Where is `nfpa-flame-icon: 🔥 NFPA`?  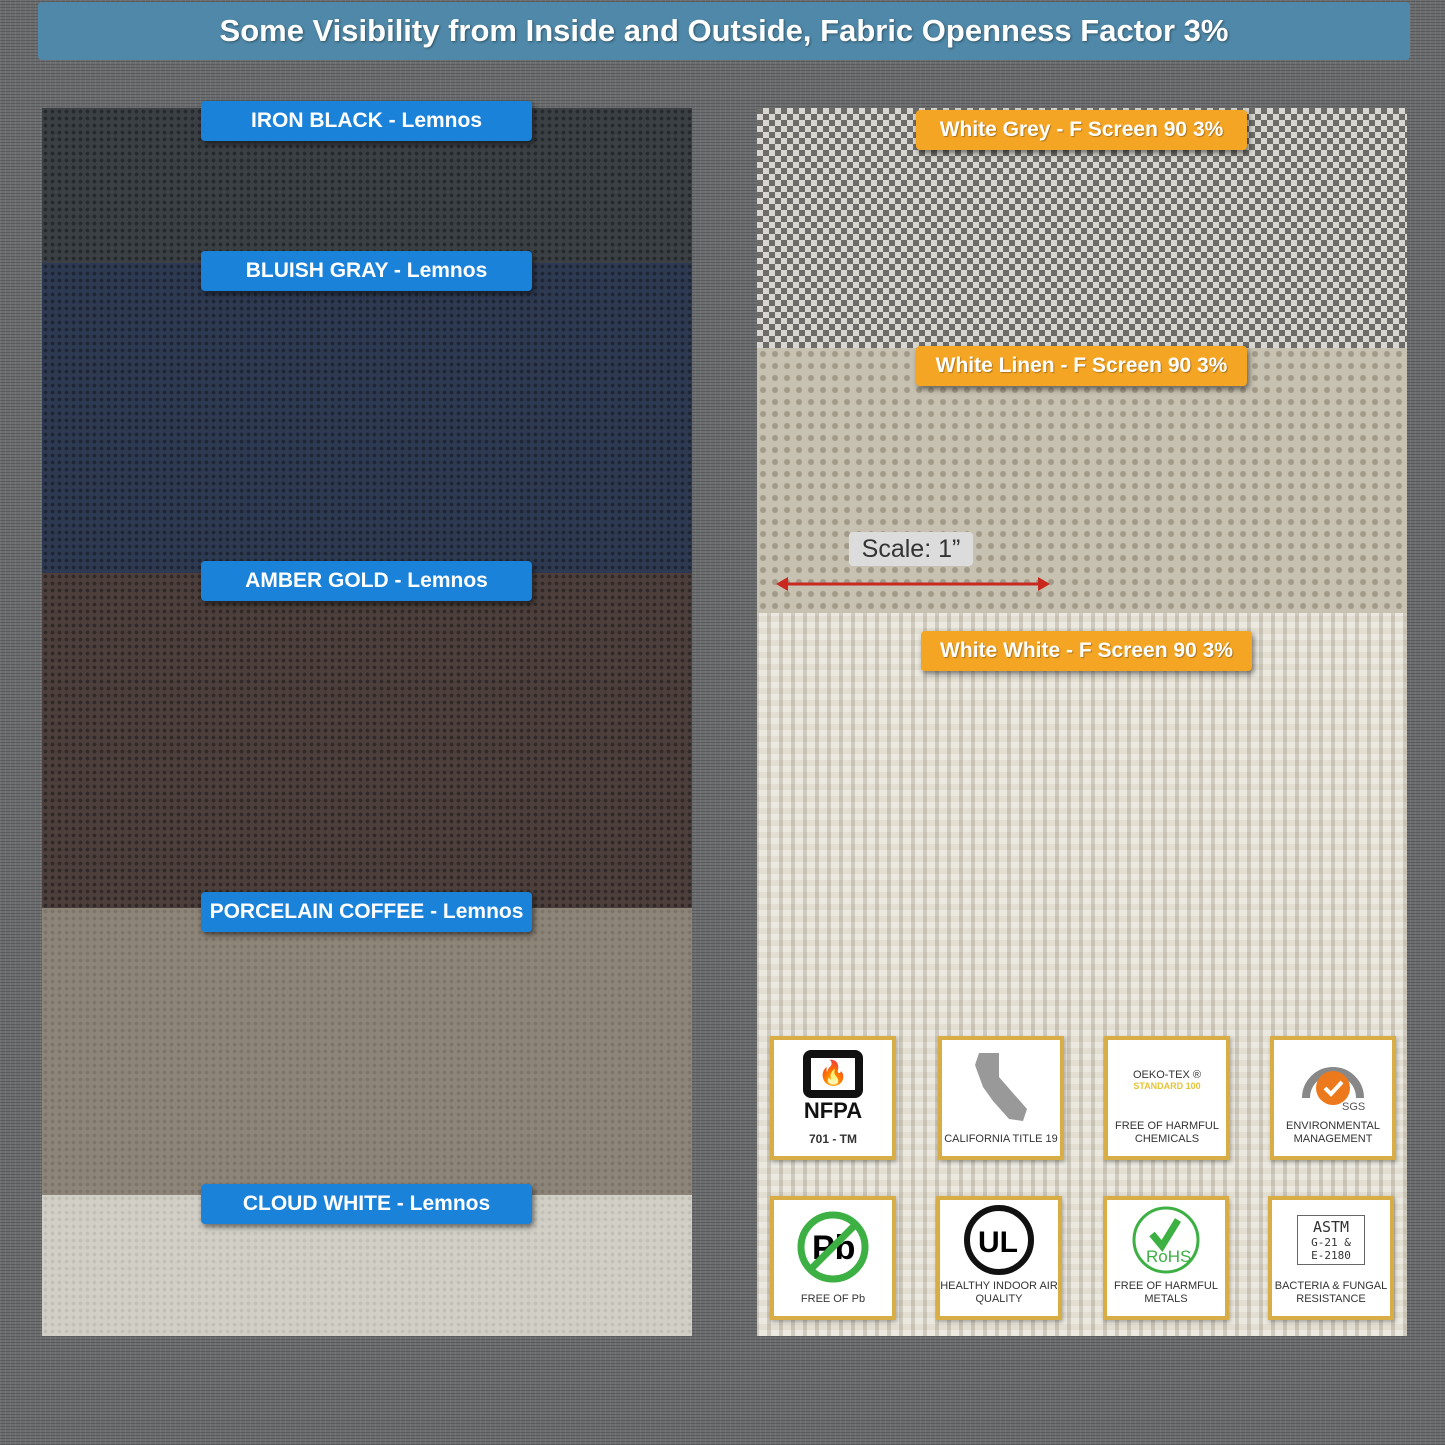
nfpa-flame-icon: 🔥 NFPA is located at coordinates (833, 1086).